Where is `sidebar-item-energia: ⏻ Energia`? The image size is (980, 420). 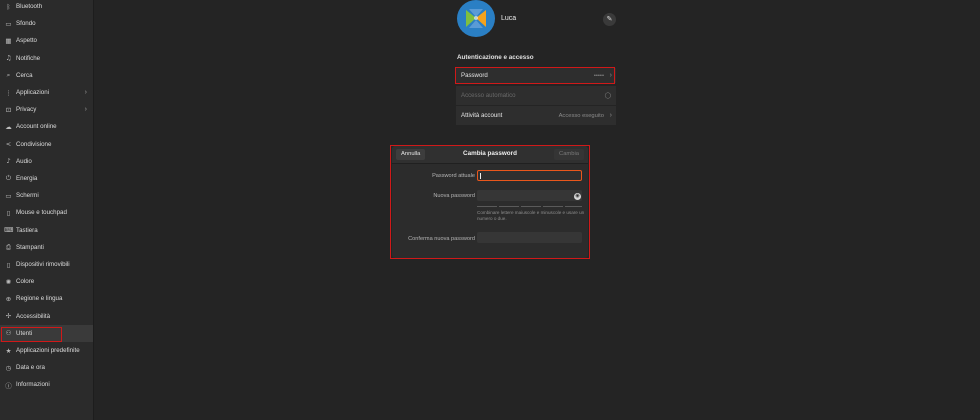 sidebar-item-energia: ⏻ Energia is located at coordinates (46, 178).